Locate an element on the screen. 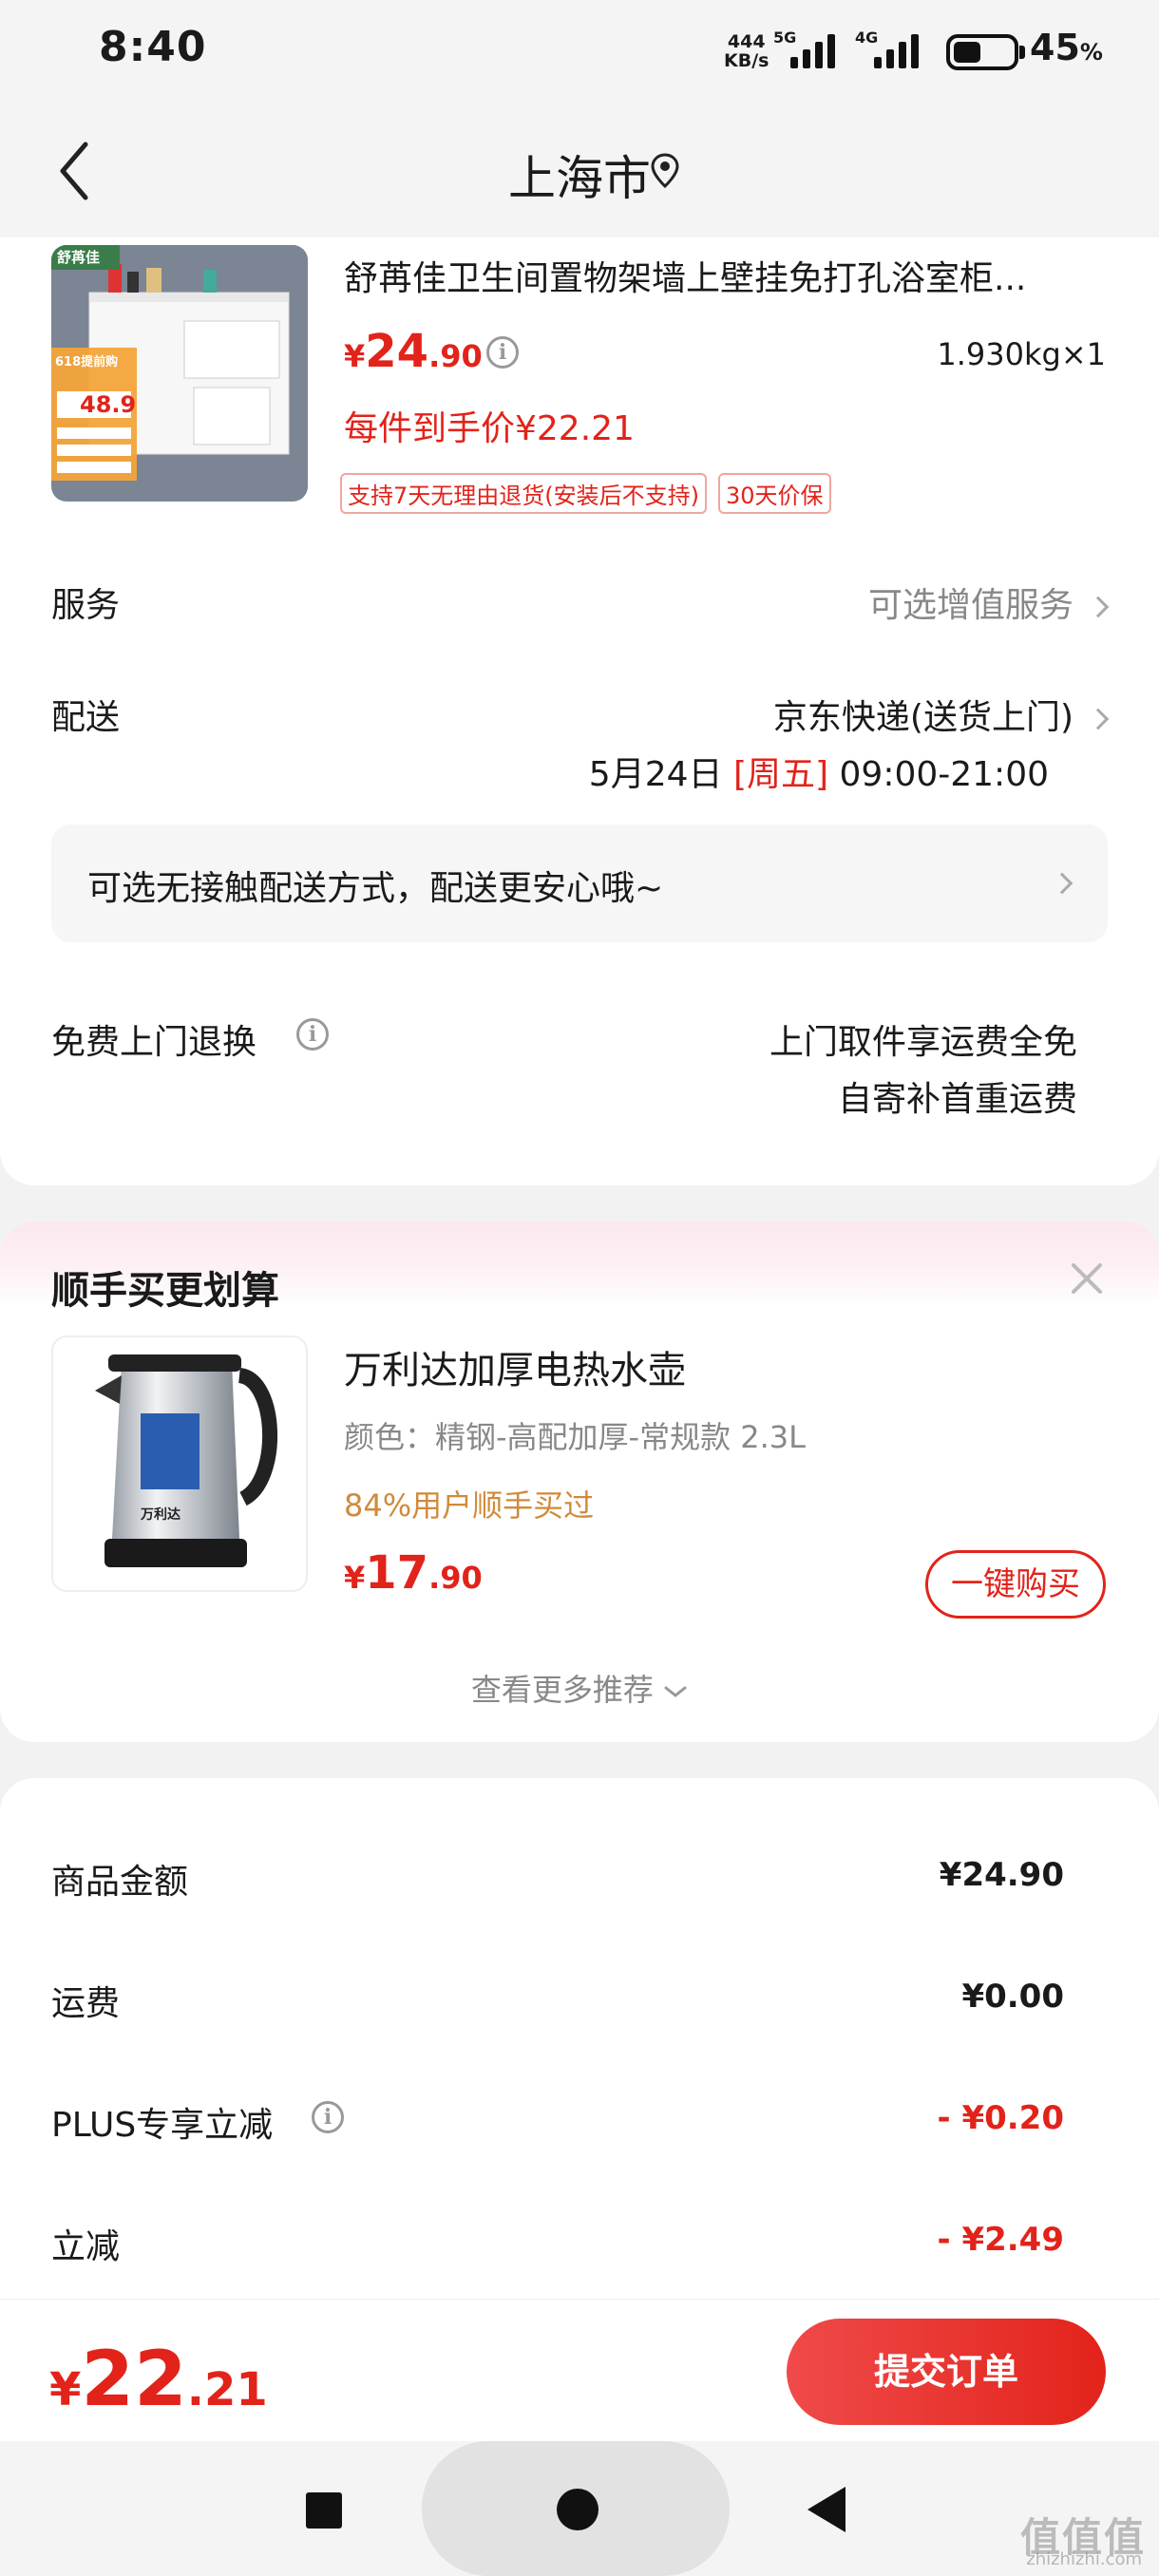  battery-icon is located at coordinates (982, 52).